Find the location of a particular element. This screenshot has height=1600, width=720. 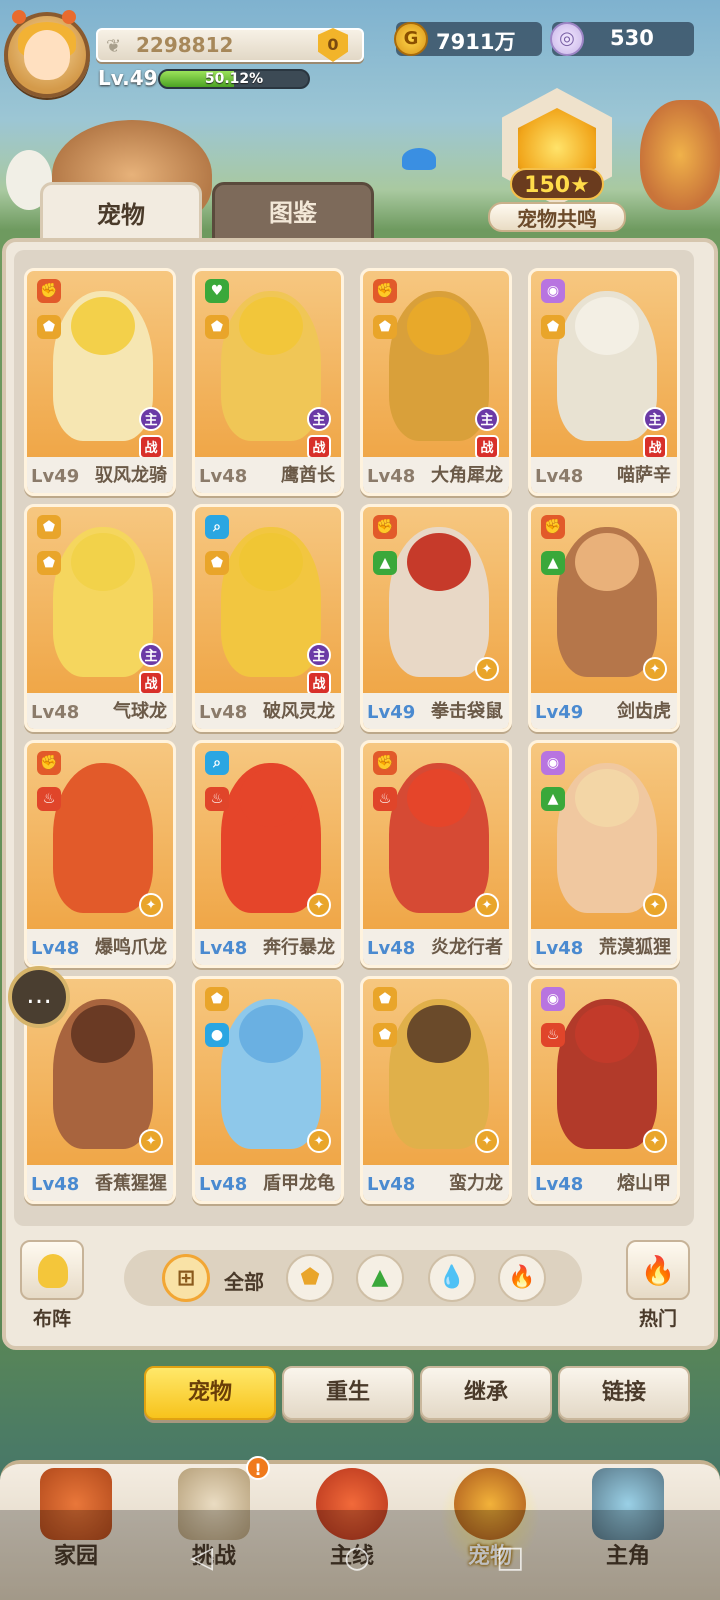

pet-name: 熔山甲 is located at coordinates (644, 1183).